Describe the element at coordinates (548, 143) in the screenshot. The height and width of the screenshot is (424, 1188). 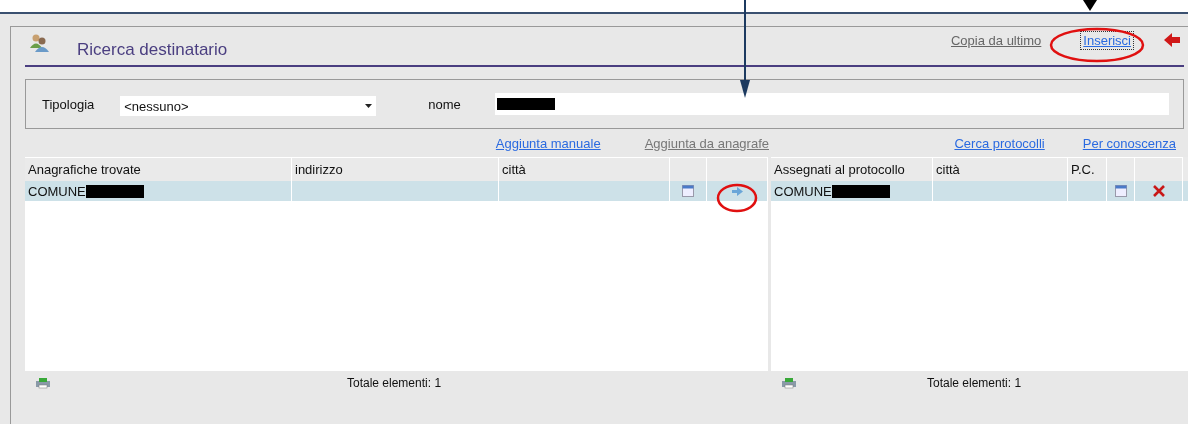
I see `link: Aggiunta manuale` at that location.